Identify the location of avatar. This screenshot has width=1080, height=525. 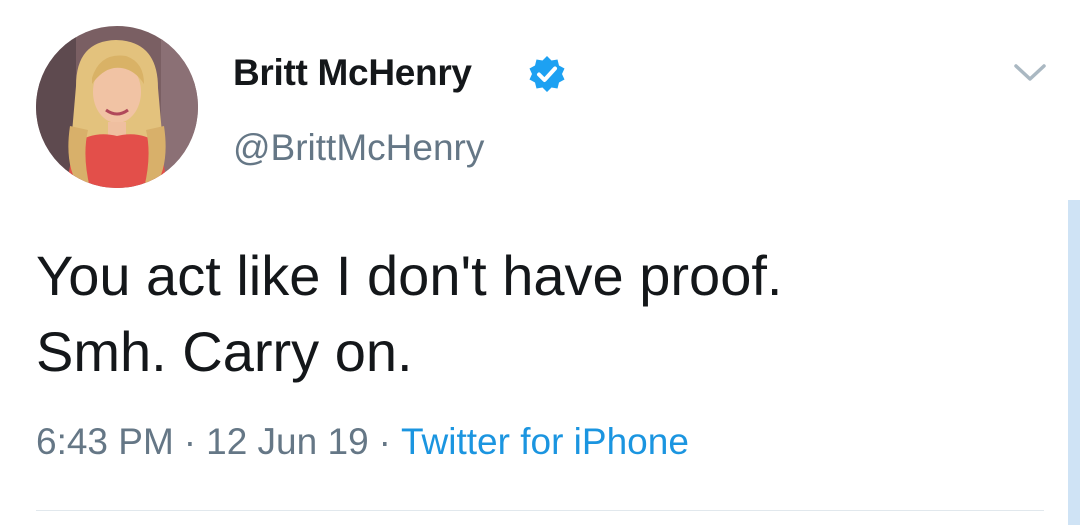
(117, 107).